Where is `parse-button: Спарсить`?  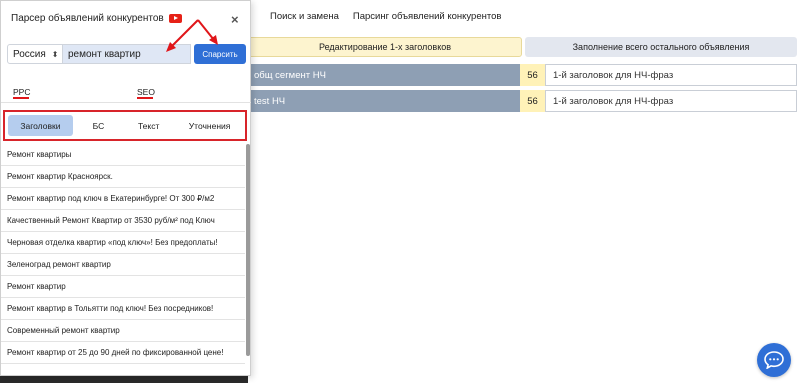 parse-button: Спарсить is located at coordinates (220, 54).